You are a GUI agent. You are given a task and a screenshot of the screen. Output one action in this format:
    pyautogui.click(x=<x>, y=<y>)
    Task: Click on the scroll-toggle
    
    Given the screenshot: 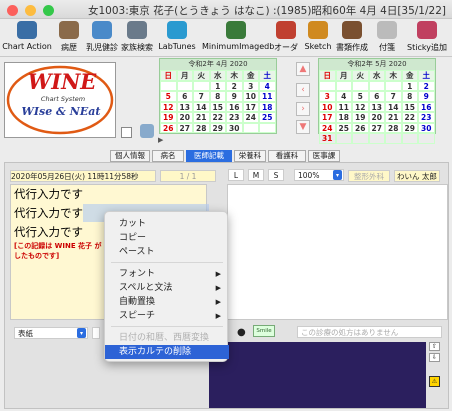 What is the action you would take?
    pyautogui.click(x=96, y=333)
    